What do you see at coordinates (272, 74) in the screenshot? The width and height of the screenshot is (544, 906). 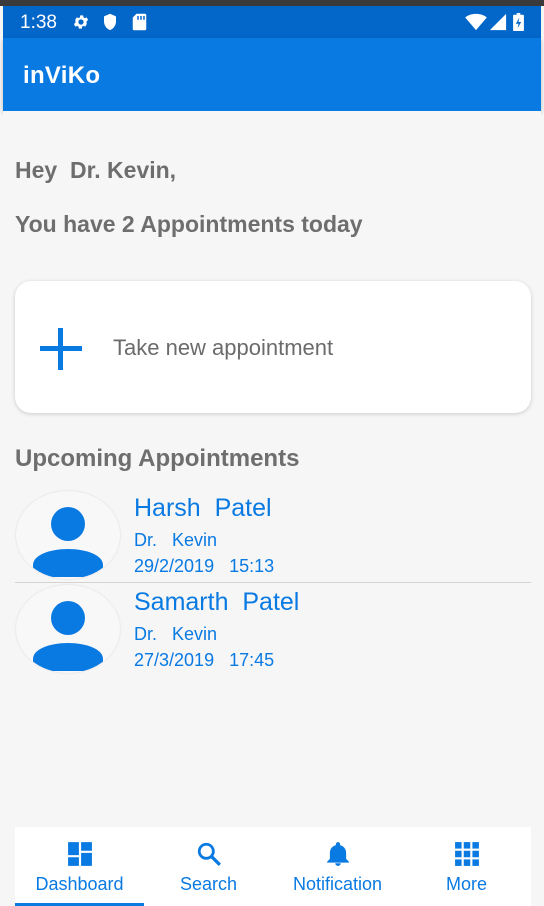 I see `app-bar: inViKo` at bounding box center [272, 74].